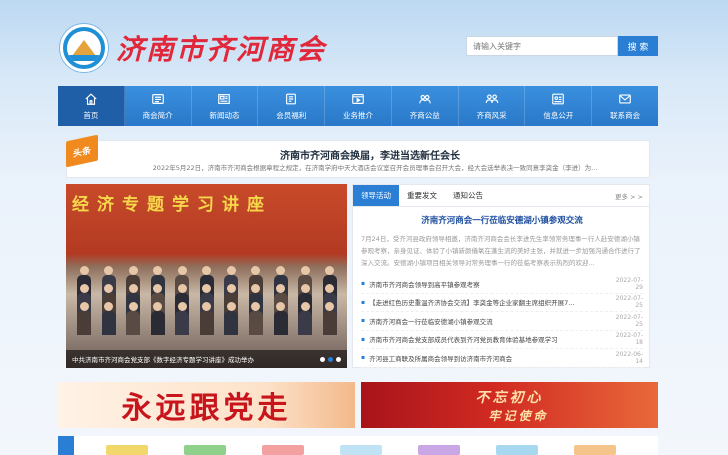 This screenshot has width=728, height=455. Describe the element at coordinates (422, 195) in the screenshot. I see `tab-documents: 重要发文` at that location.